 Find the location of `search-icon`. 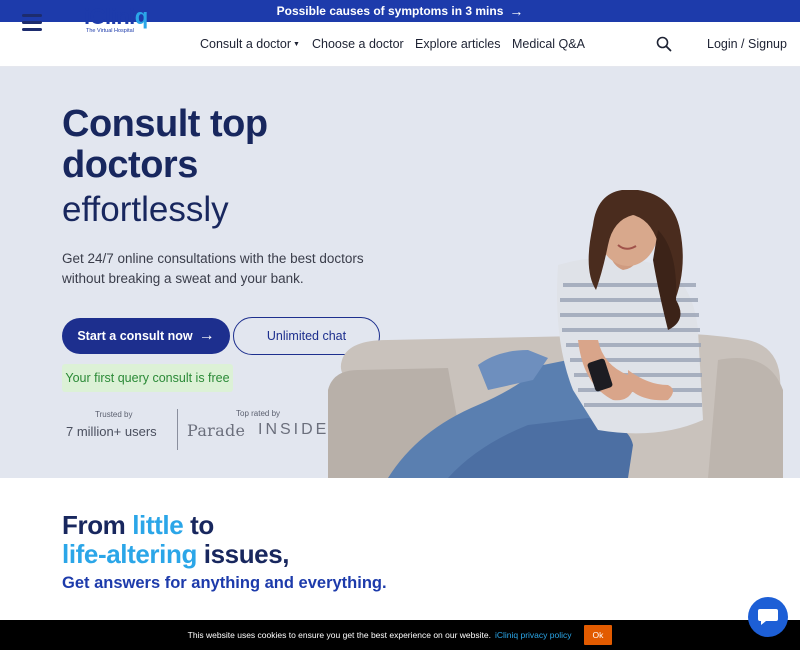

search-icon is located at coordinates (664, 44).